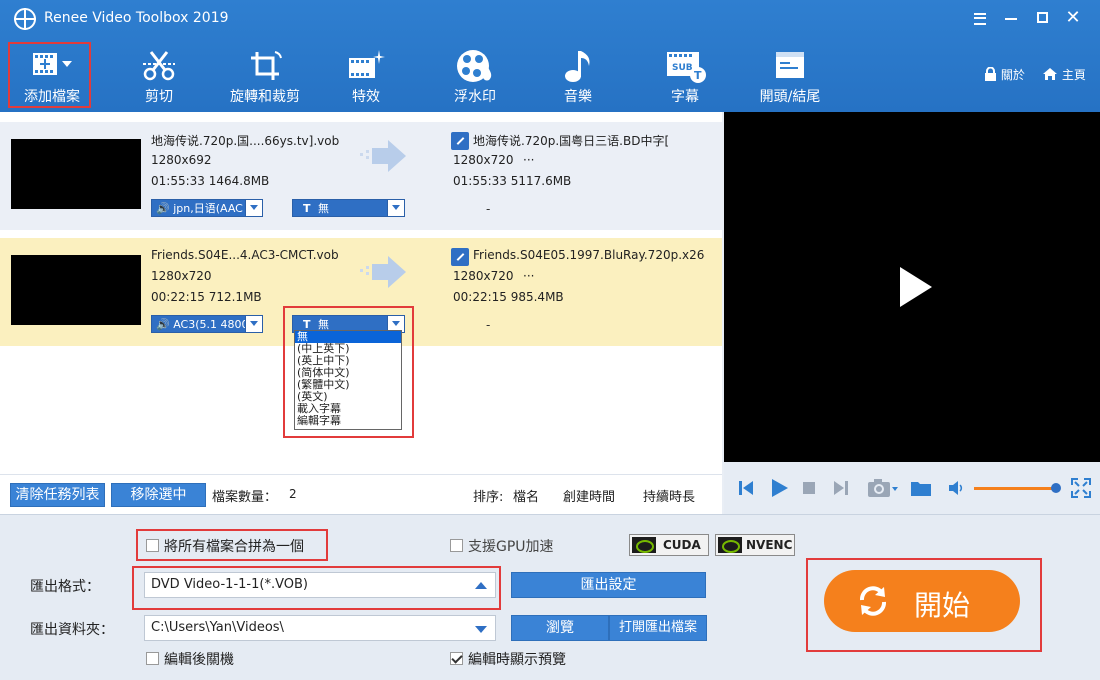 Image resolution: width=1100 pixels, height=680 pixels. I want to click on subtitle-icon: SUB T, so click(686, 67).